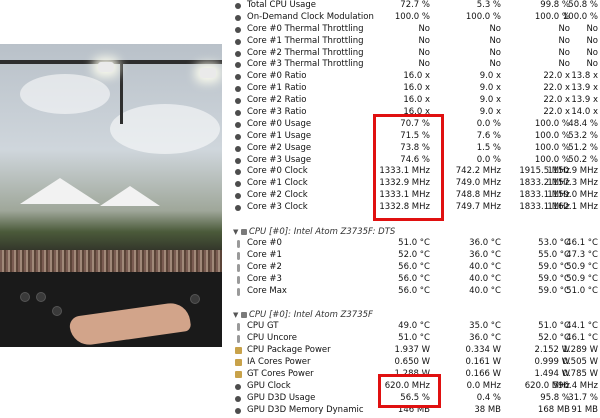  Describe the element at coordinates (488, 147) in the screenshot. I see `min-value: 1.5 %` at that location.